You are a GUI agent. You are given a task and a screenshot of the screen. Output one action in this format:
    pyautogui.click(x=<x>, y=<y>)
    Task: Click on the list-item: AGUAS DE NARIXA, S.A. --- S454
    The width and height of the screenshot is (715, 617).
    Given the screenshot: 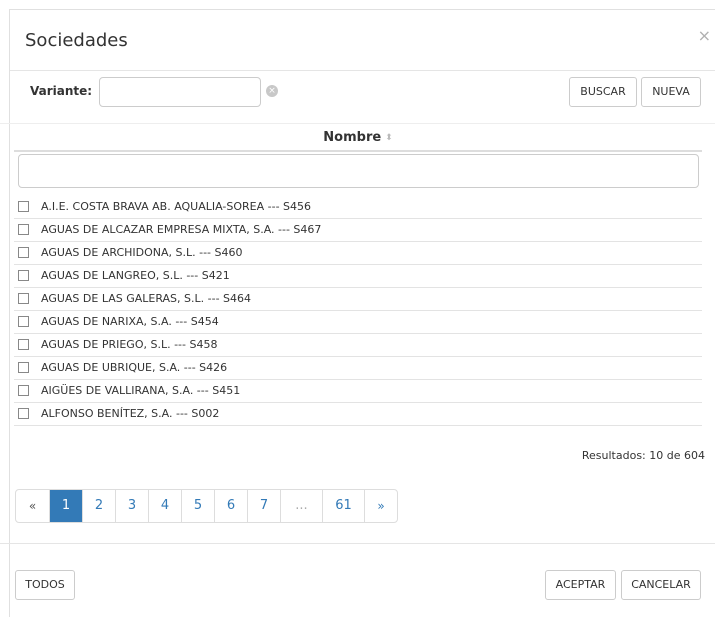 What is the action you would take?
    pyautogui.click(x=358, y=322)
    